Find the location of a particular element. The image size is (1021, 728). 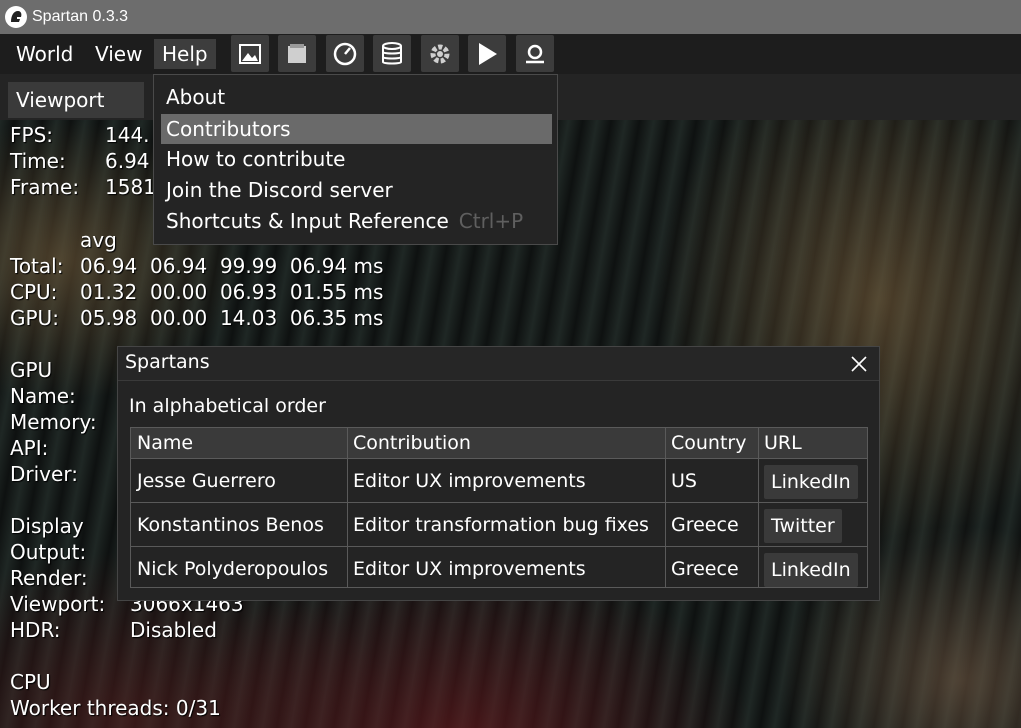

frame-label: Frame: is located at coordinates (45, 187).